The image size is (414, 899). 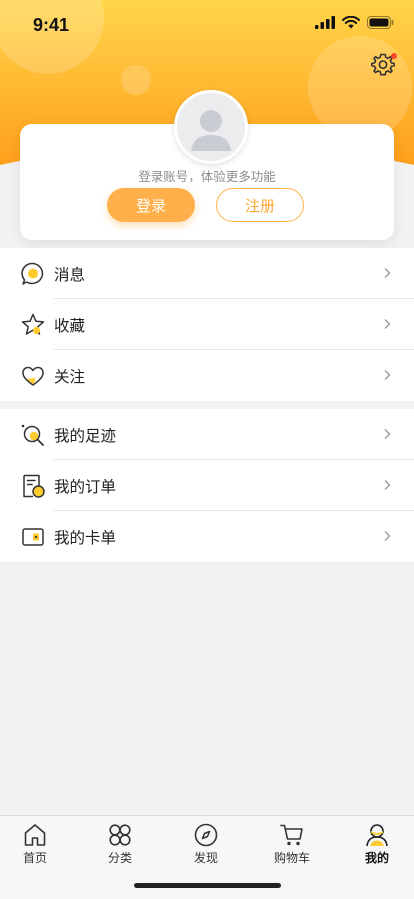 What do you see at coordinates (85, 537) in the screenshot?
I see `menu-item-label: 我的卡单` at bounding box center [85, 537].